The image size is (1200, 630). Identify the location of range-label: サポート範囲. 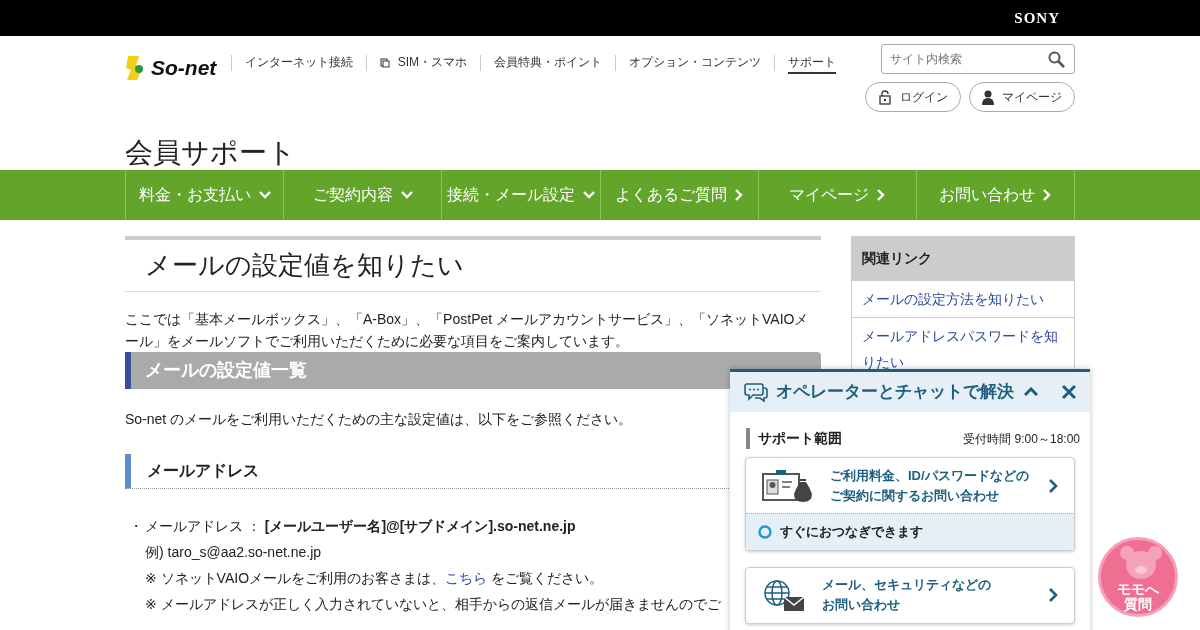
(794, 438).